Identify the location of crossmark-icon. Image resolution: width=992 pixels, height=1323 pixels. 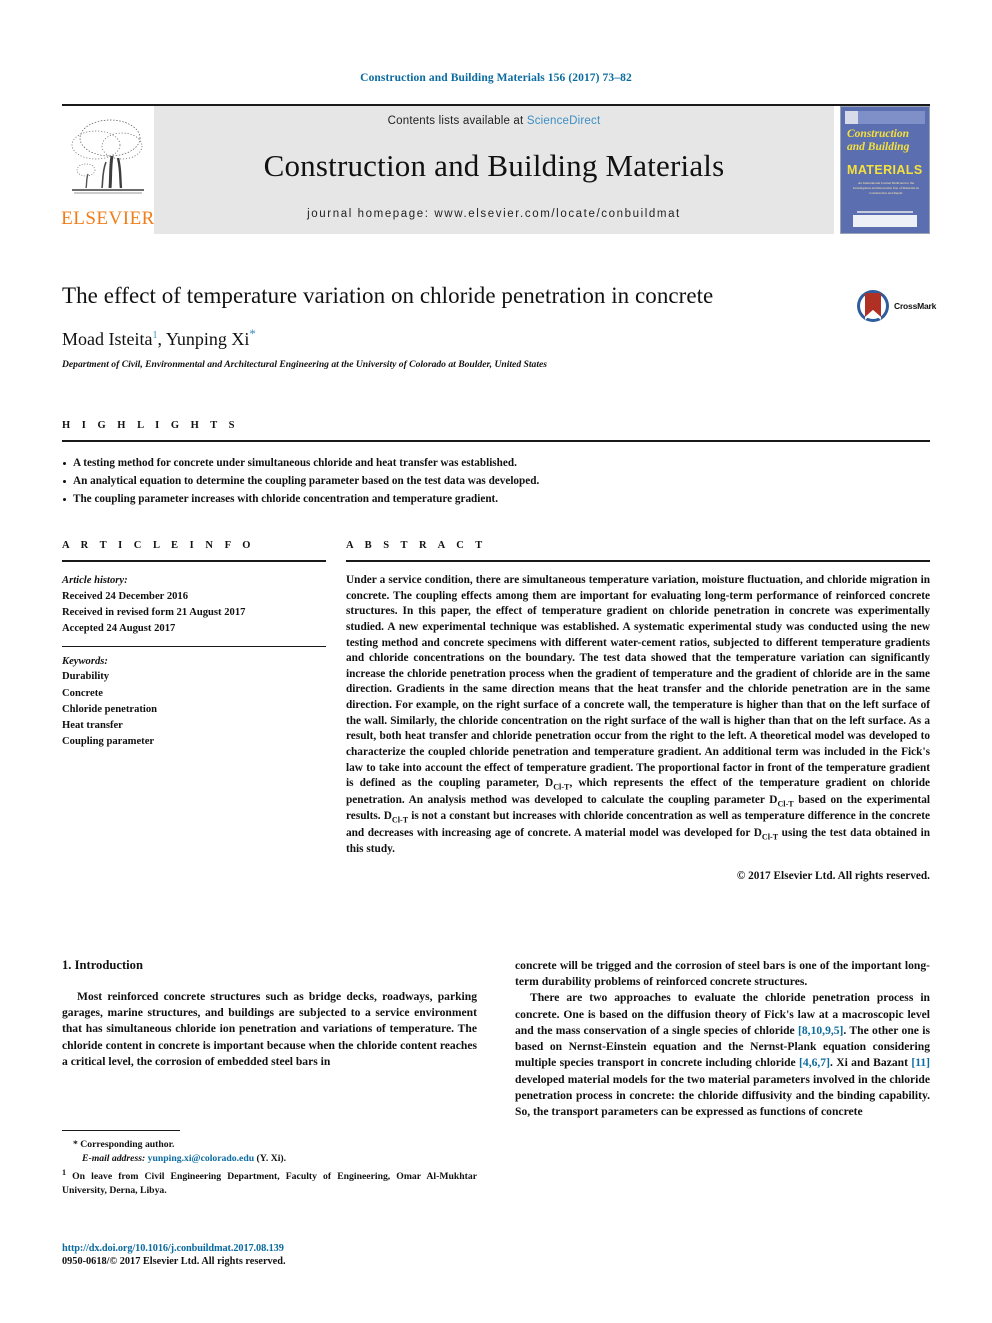
(873, 306).